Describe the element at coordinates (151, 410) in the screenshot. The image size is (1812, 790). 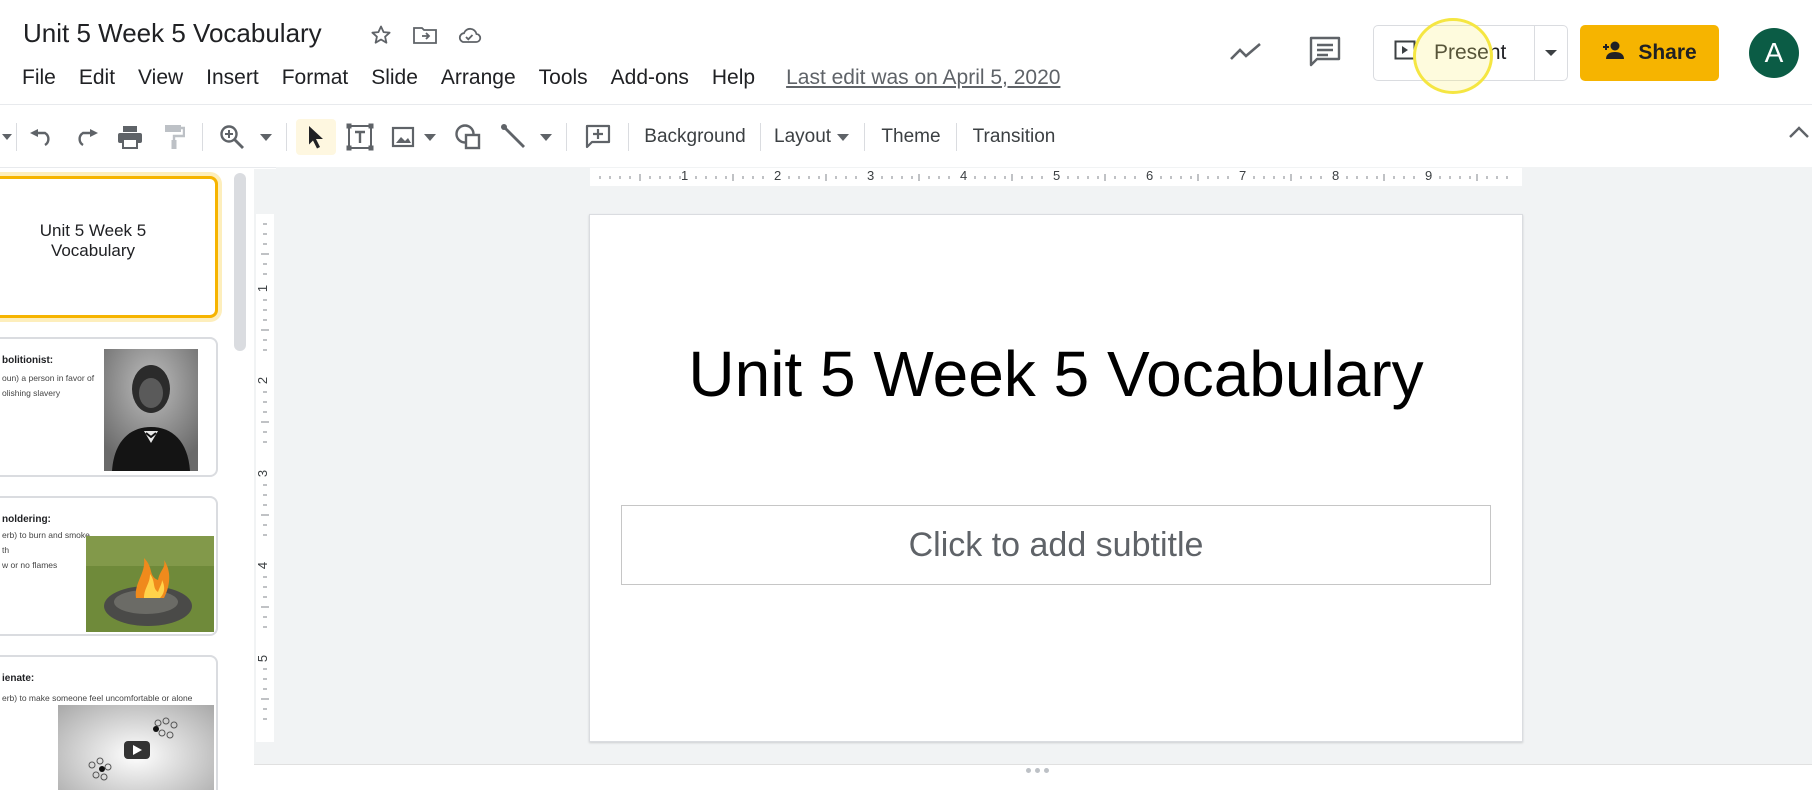
I see `portrait-image` at that location.